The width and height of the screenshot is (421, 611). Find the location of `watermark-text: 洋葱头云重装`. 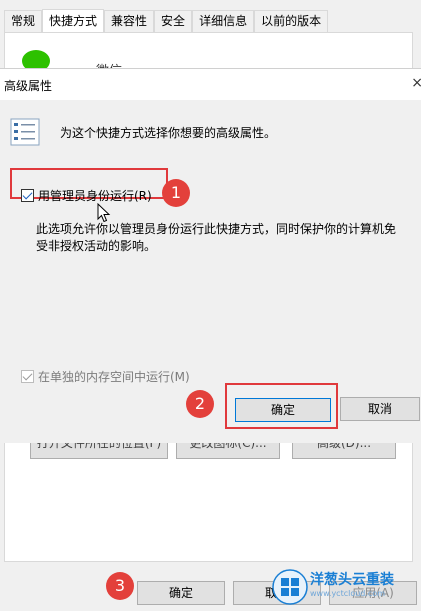

watermark-text: 洋葱头云重装 is located at coordinates (352, 580).